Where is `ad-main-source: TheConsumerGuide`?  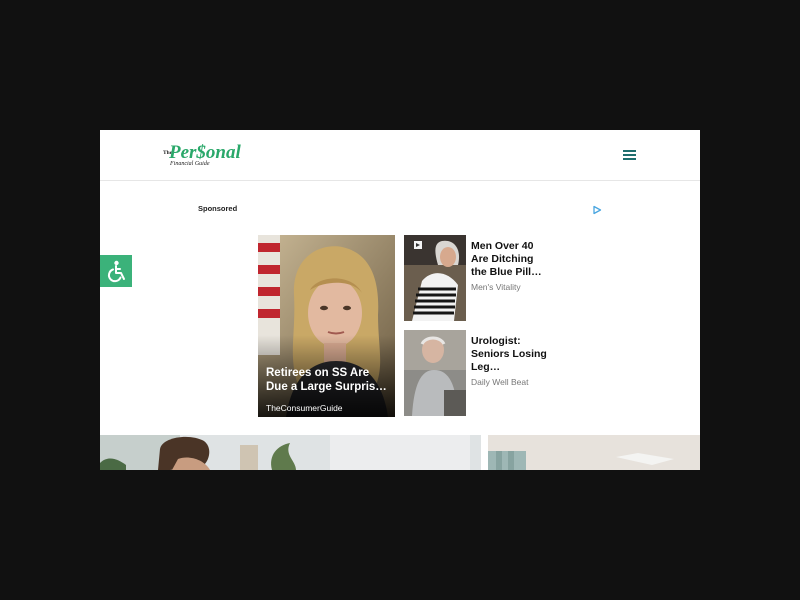 ad-main-source: TheConsumerGuide is located at coordinates (304, 408).